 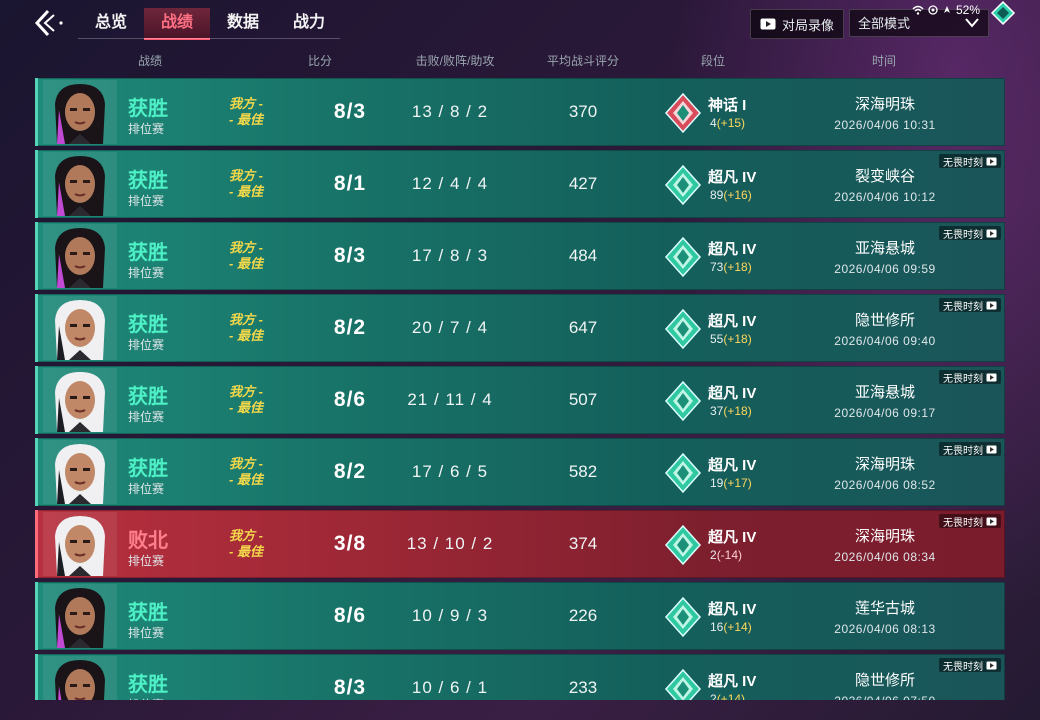 I want to click on rank-points: 19(+17), so click(x=731, y=483).